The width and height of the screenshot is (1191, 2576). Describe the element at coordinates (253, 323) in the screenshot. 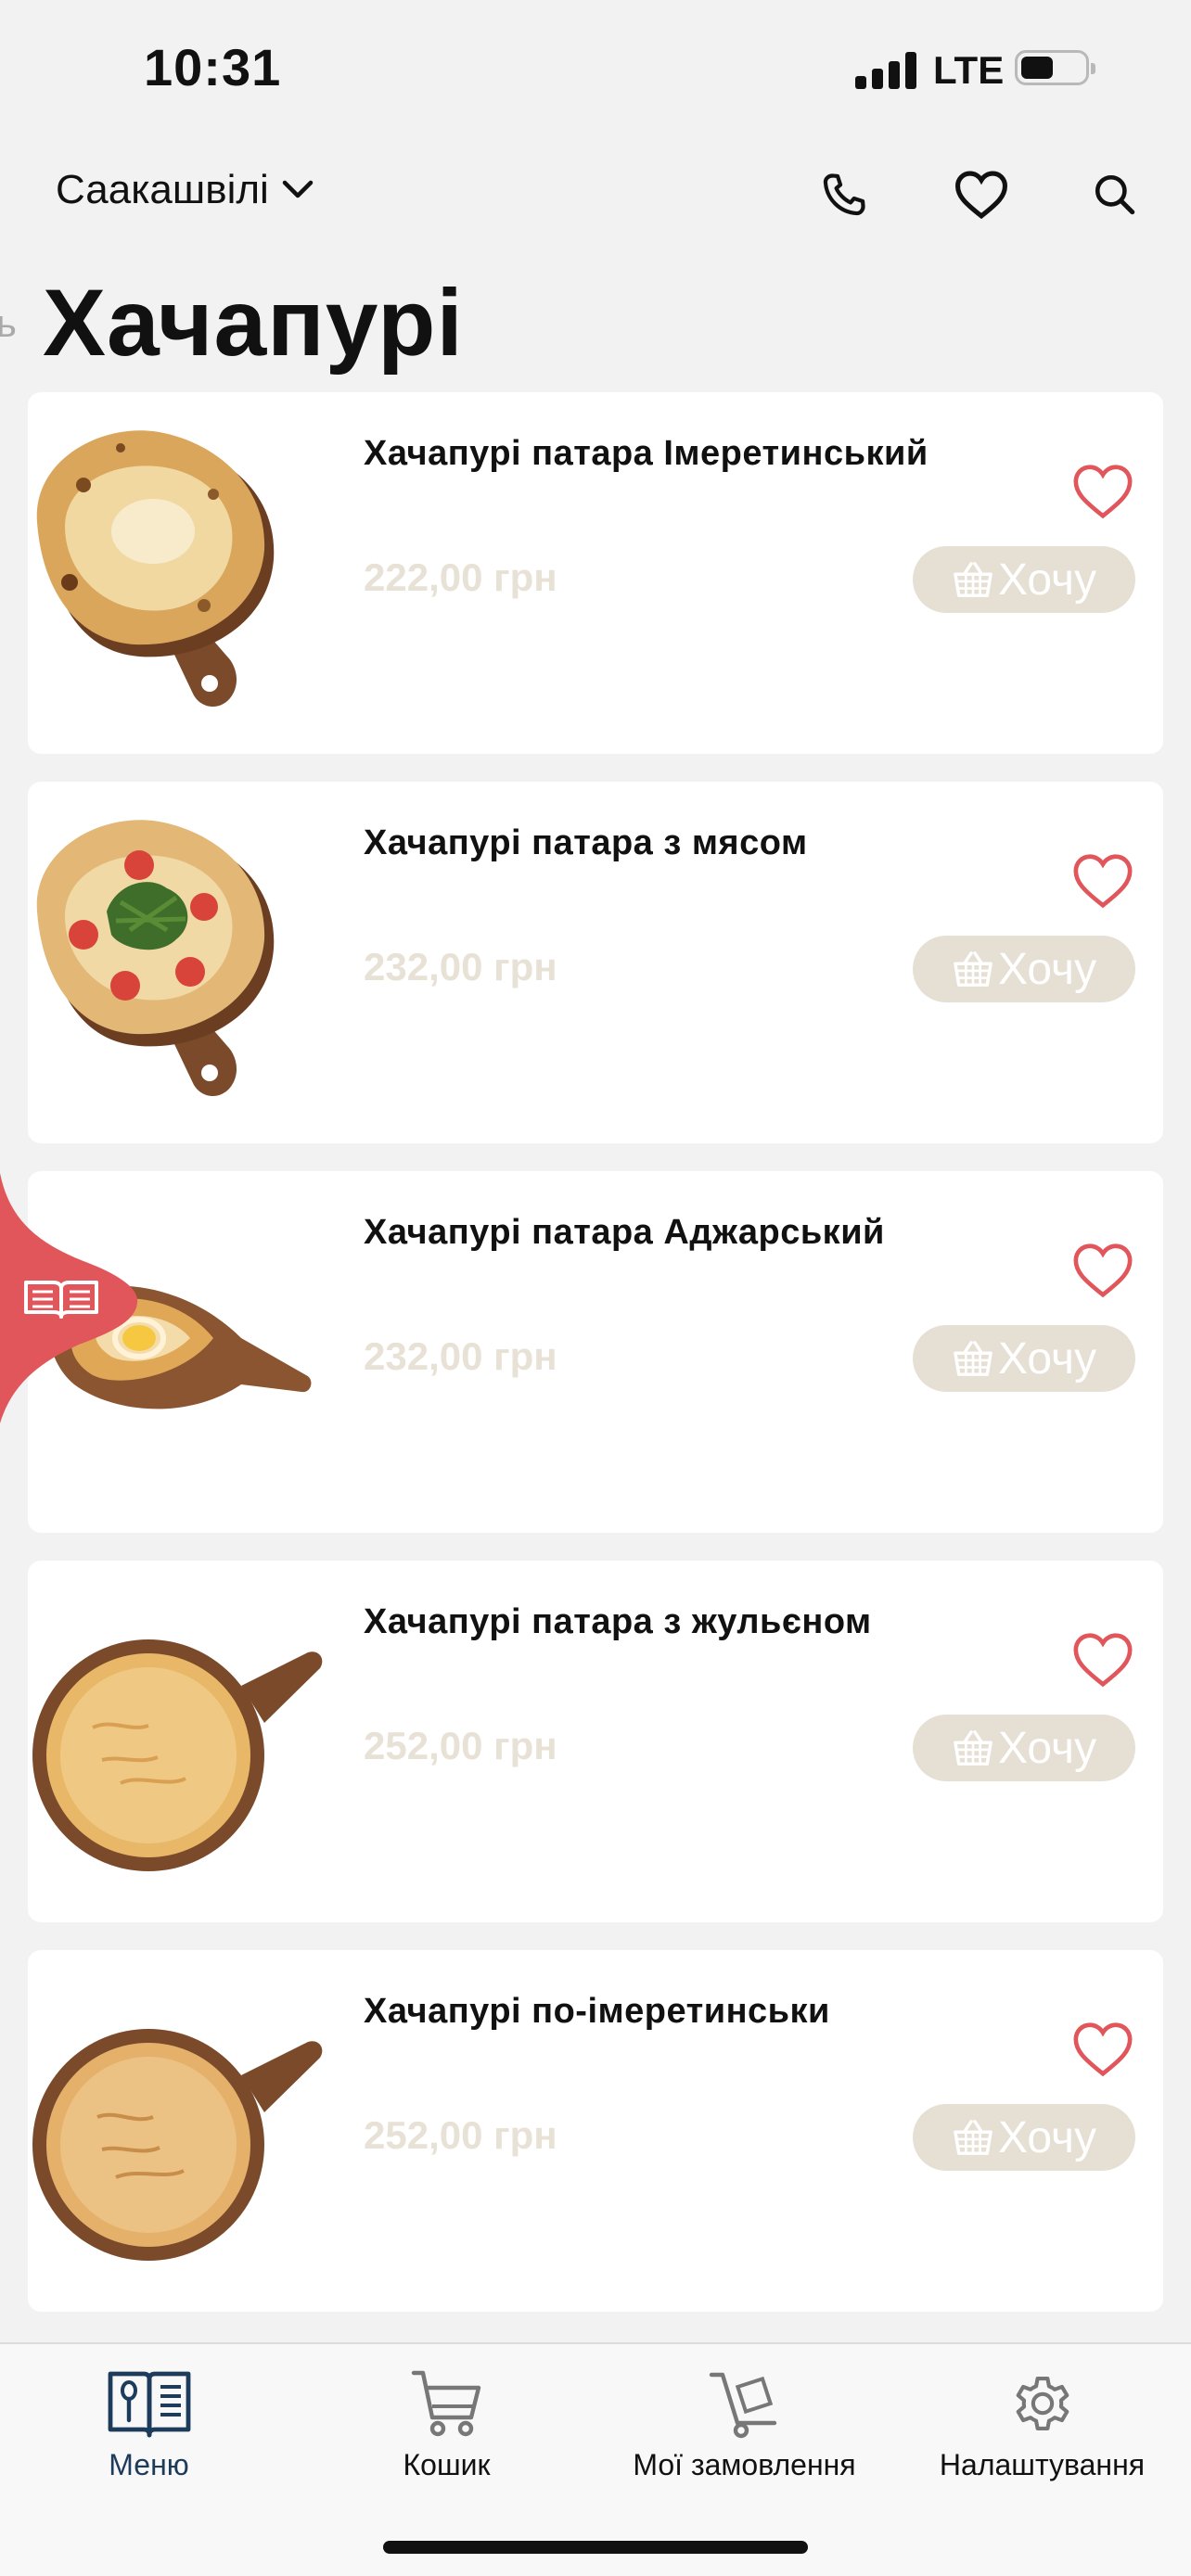

I see `page-title: Хачапурі` at that location.